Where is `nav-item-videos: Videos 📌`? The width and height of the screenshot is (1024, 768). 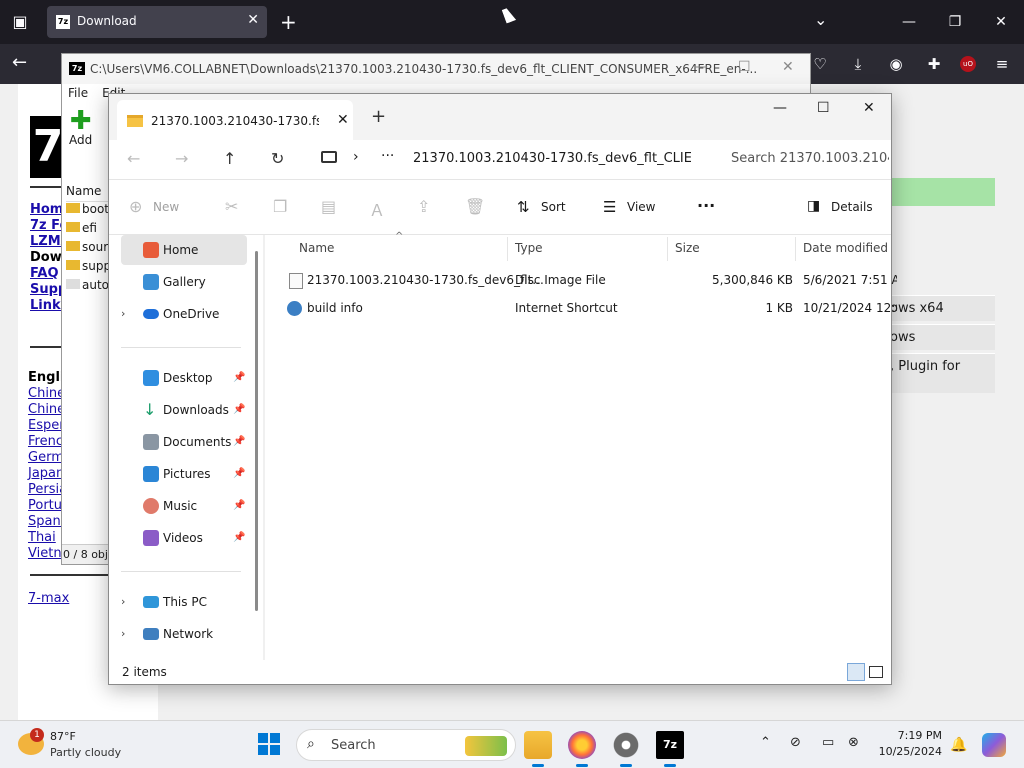
nav-item-videos: Videos 📌 is located at coordinates (184, 538).